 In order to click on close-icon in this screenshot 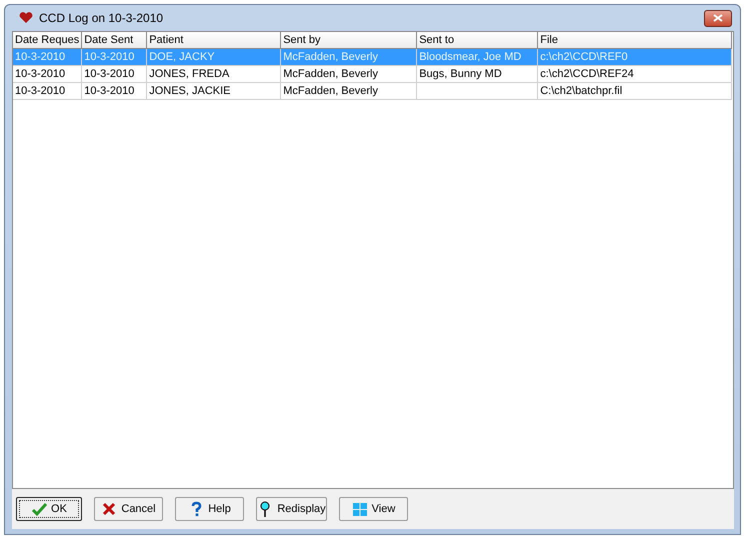, I will do `click(718, 18)`.